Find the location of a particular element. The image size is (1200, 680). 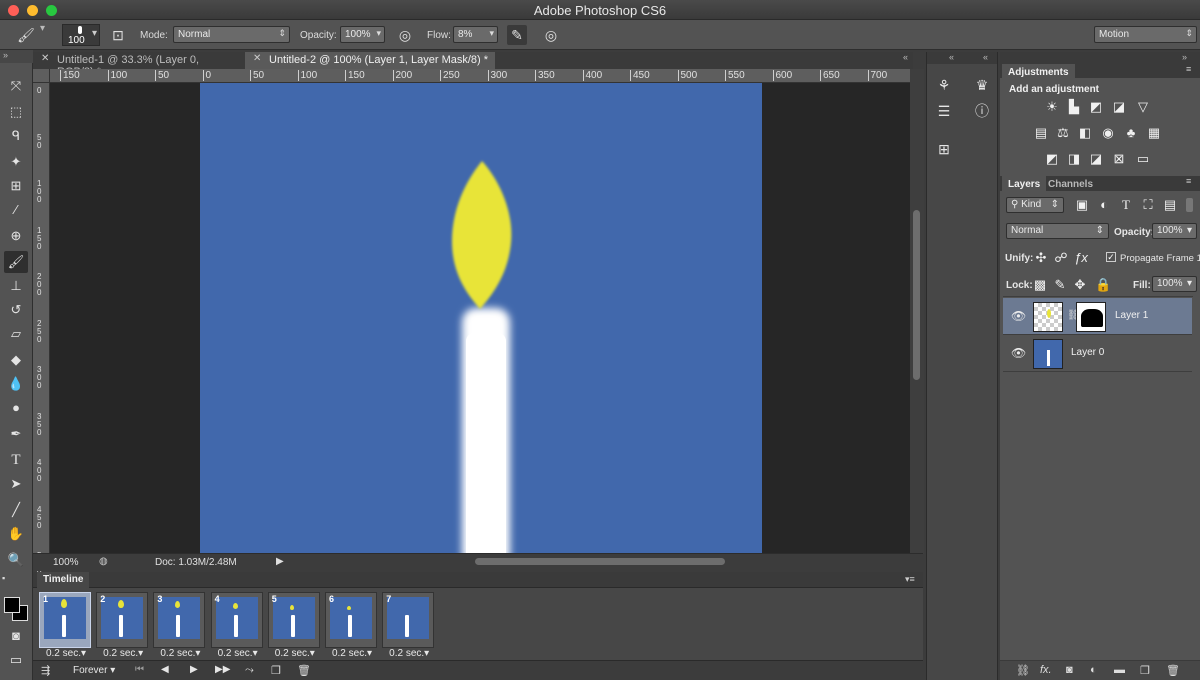

filter-shape-icon: ⛶ is located at coordinates (1148, 205).